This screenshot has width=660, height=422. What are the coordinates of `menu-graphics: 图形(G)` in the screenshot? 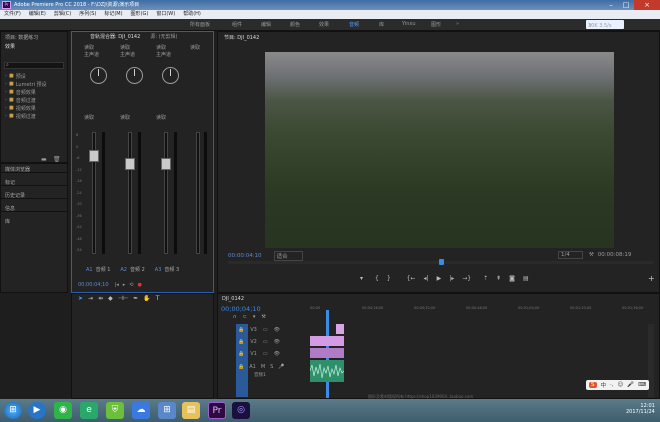 It's located at (140, 14).